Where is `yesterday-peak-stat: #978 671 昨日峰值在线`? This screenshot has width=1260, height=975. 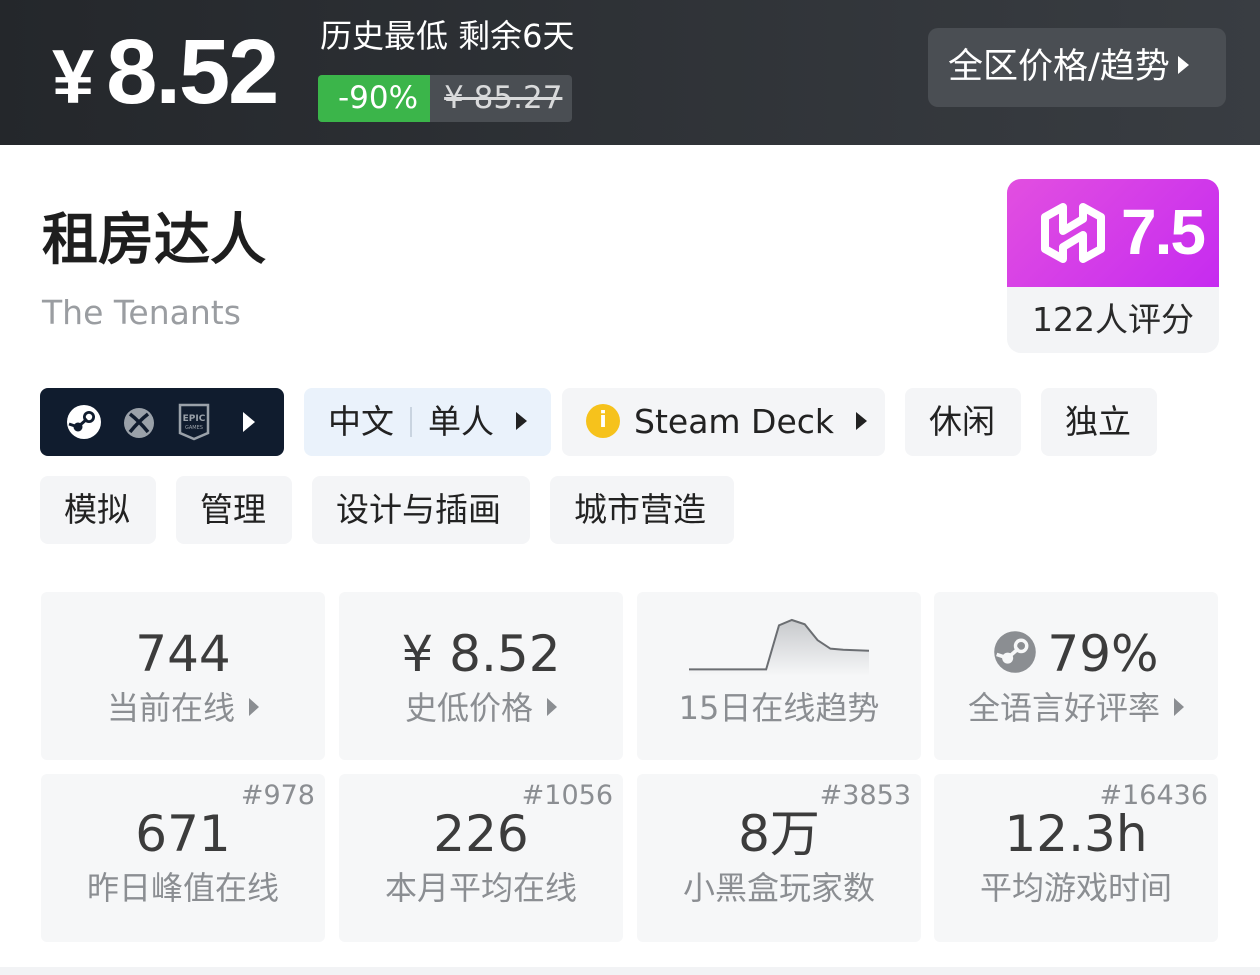
yesterday-peak-stat: #978 671 昨日峰值在线 is located at coordinates (183, 858).